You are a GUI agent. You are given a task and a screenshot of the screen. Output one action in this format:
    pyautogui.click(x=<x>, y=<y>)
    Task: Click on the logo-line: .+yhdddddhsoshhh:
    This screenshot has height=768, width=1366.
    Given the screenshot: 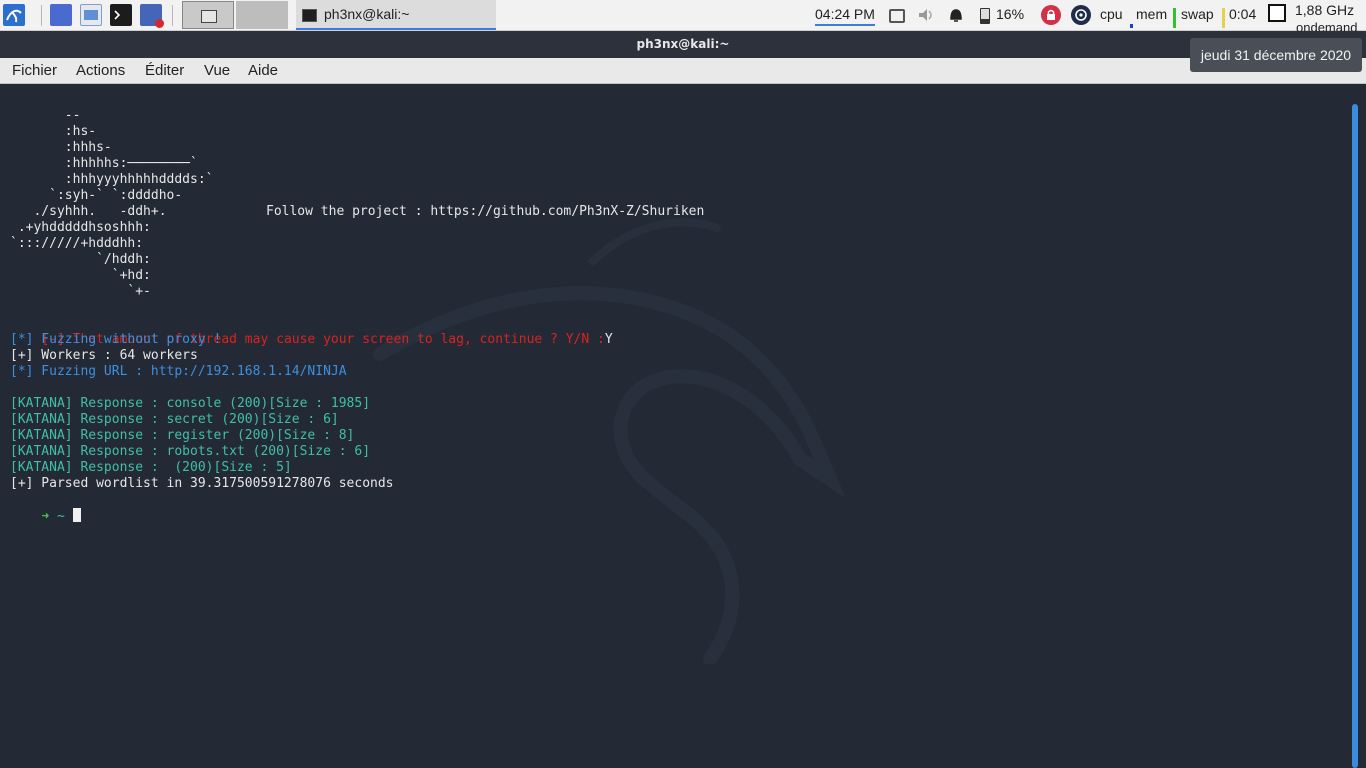 What is the action you would take?
    pyautogui.click(x=80, y=227)
    